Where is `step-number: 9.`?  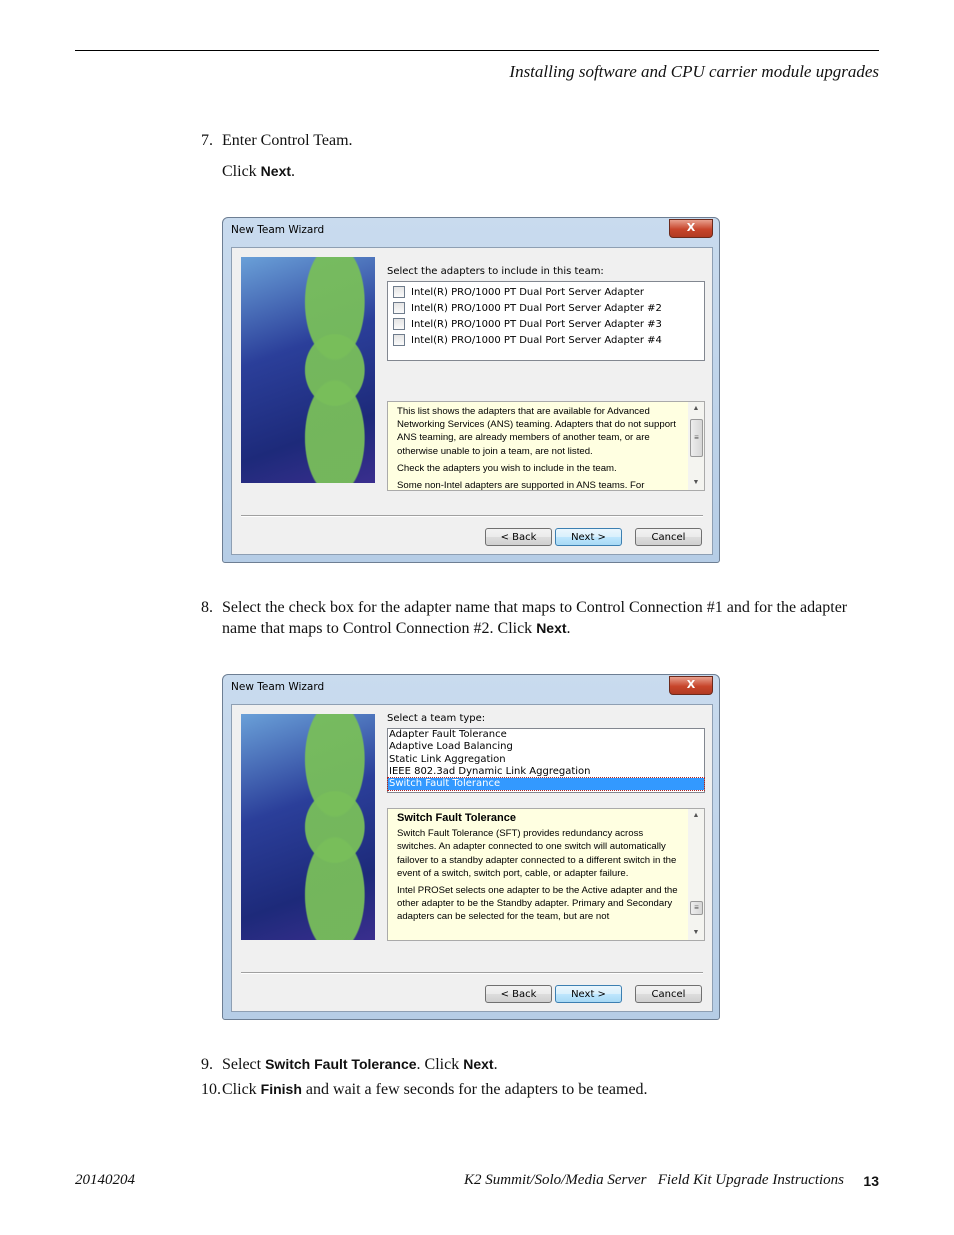 step-number: 9. is located at coordinates (207, 1064).